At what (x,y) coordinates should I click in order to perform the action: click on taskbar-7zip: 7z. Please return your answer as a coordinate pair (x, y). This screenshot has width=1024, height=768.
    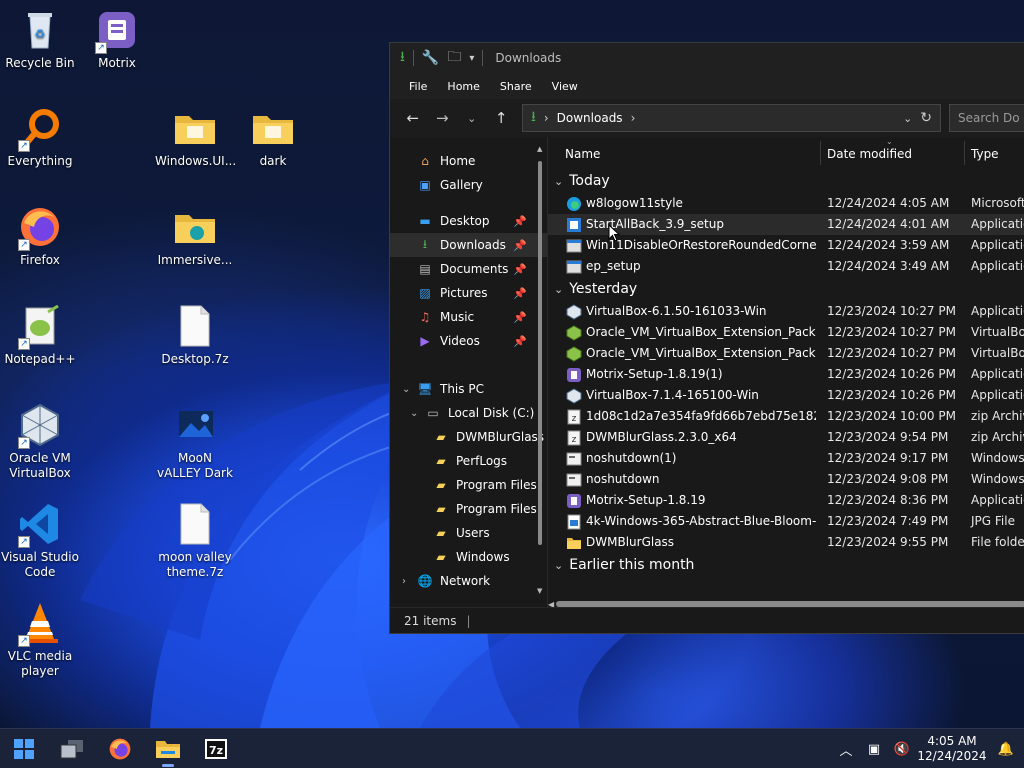
    Looking at the image, I should click on (216, 748).